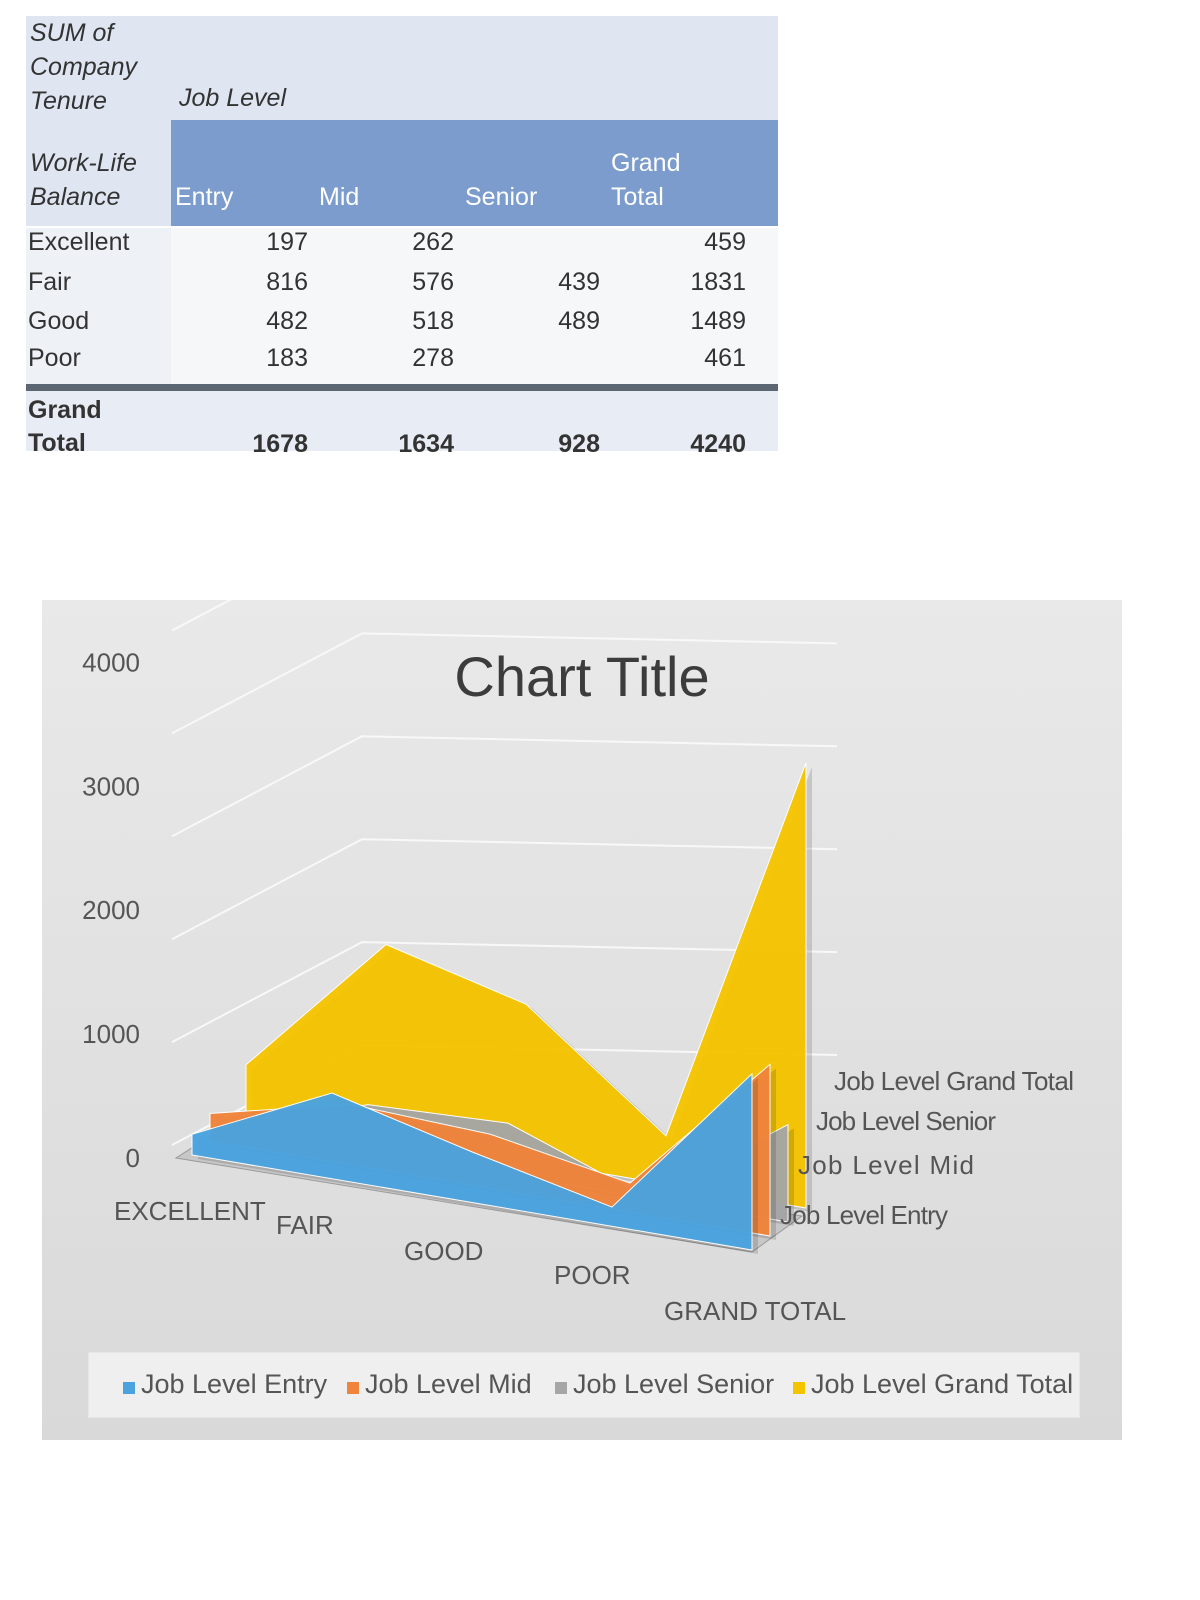 The width and height of the screenshot is (1200, 1600). I want to click on x-category-label: GOOD, so click(443, 1251).